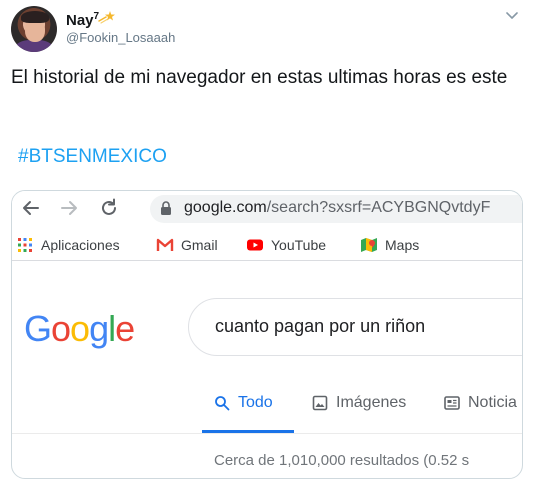 This screenshot has width=535, height=493. I want to click on bookmark-label: Maps, so click(402, 245).